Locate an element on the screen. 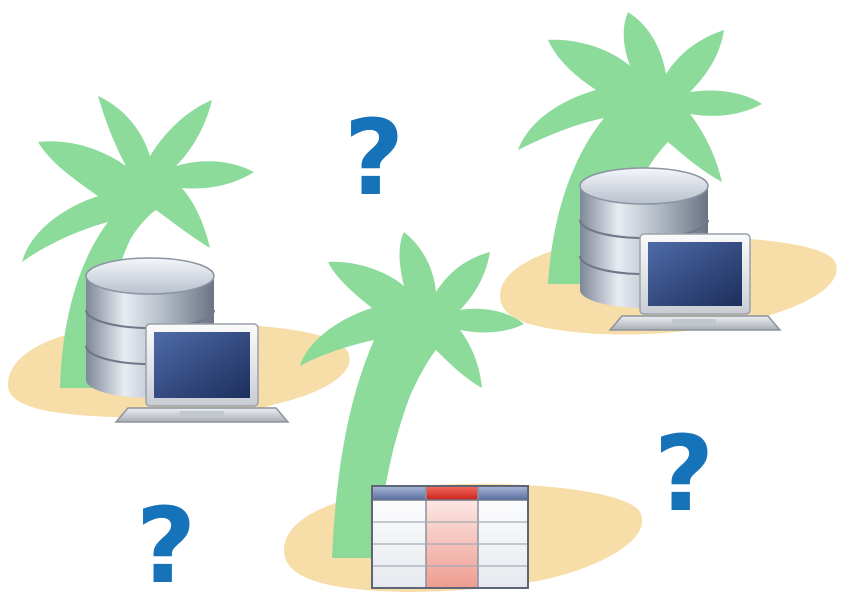 This screenshot has width=842, height=602. table-icon is located at coordinates (450, 537).